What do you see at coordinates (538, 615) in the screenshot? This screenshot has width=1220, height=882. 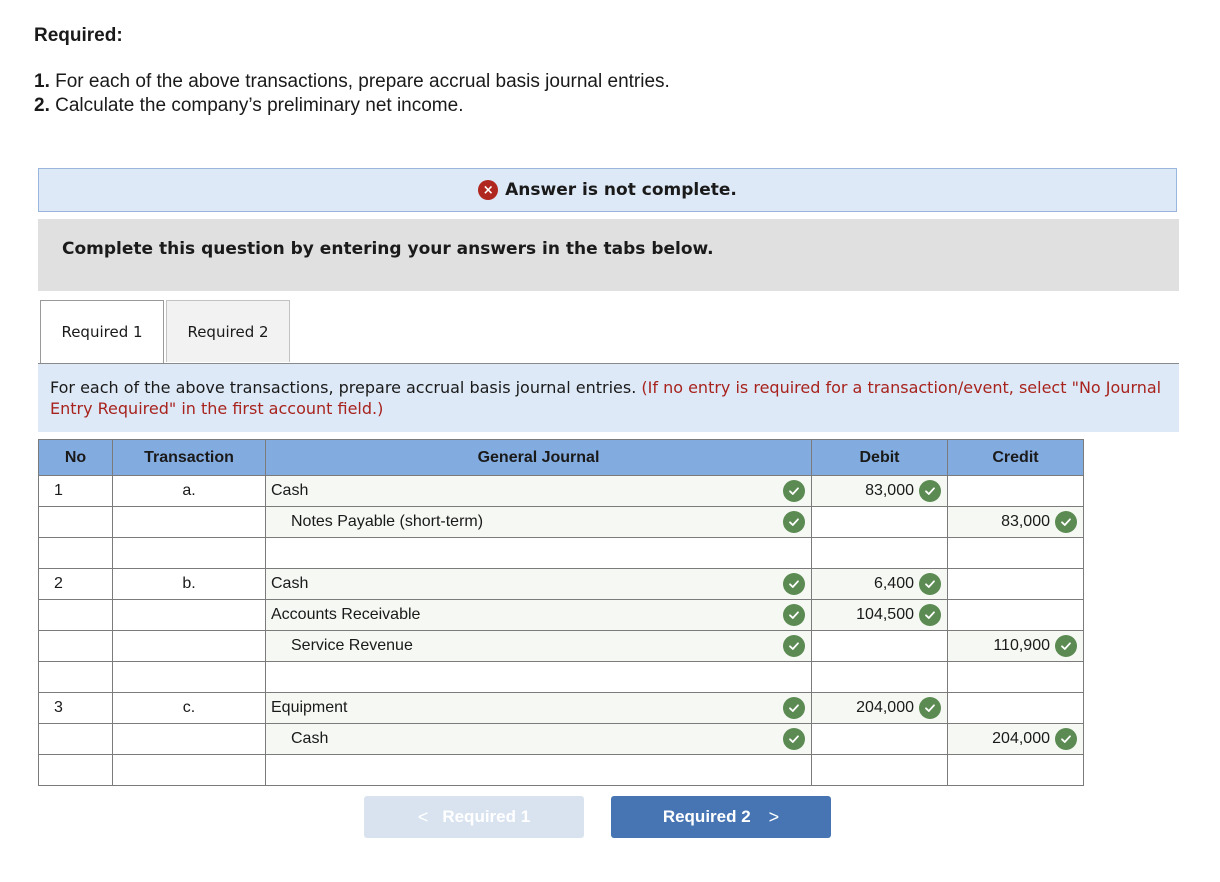 I see `account-field: Accounts Receivable` at bounding box center [538, 615].